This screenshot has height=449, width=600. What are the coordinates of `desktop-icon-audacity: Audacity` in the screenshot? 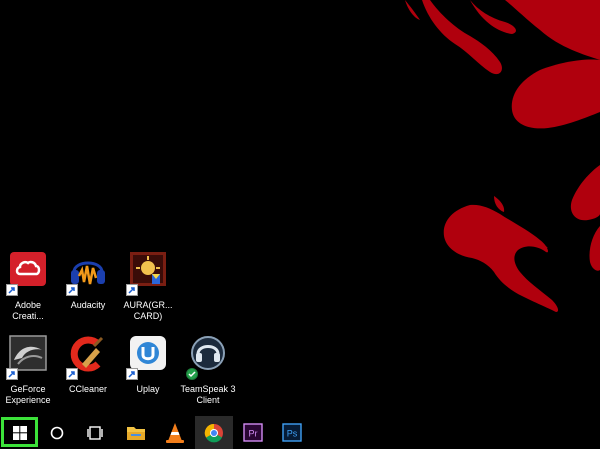 It's located at (88, 280).